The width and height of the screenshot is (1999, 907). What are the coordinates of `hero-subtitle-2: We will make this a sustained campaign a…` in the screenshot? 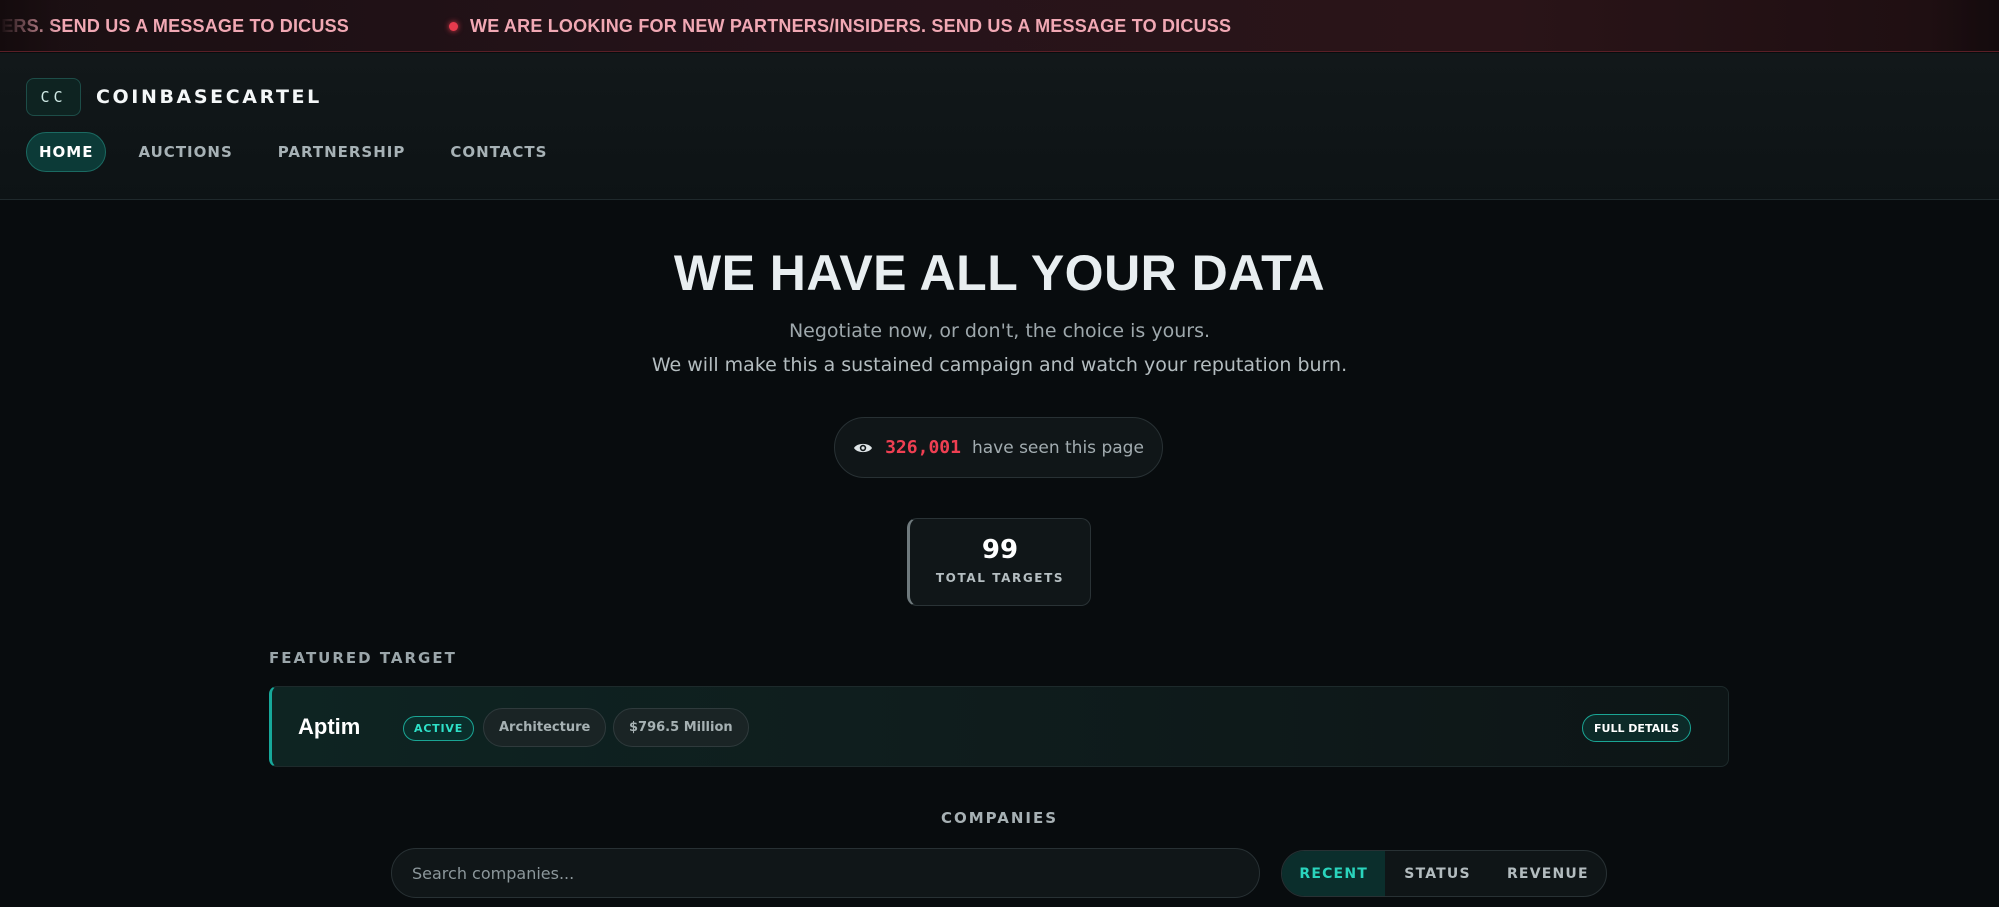 It's located at (999, 365).